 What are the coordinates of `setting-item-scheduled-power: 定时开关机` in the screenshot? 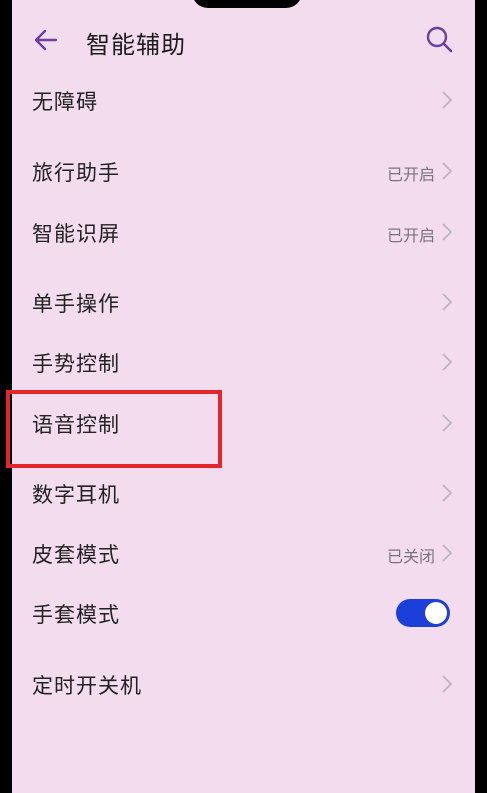 It's located at (243, 684).